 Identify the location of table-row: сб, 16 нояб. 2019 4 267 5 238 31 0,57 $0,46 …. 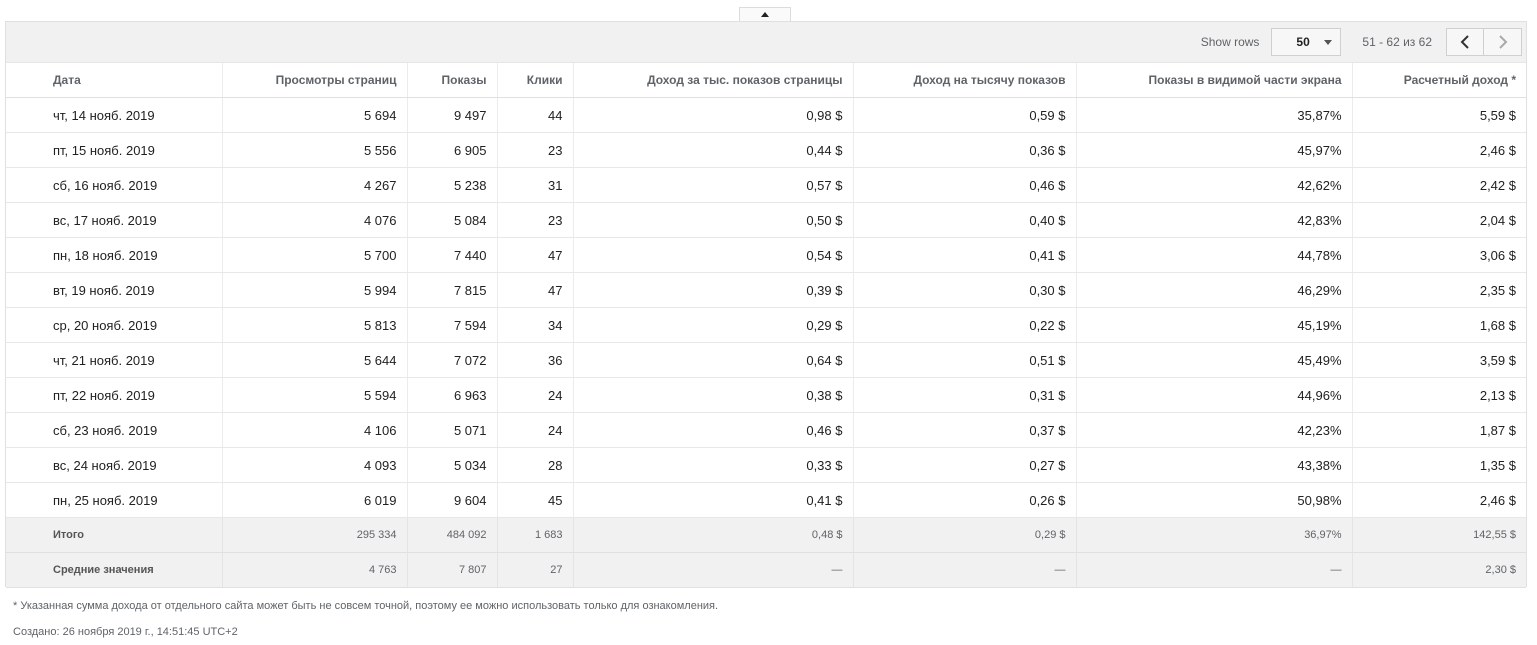
(766, 185).